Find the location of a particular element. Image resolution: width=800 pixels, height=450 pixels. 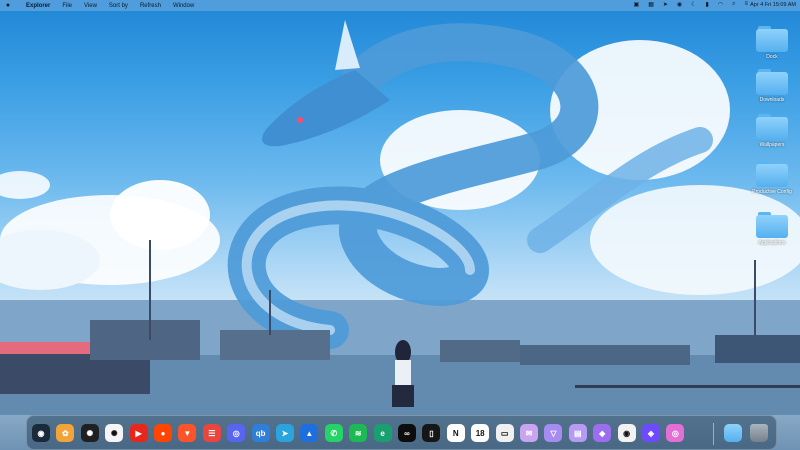

menu-refresh: Refresh is located at coordinates (150, 6).